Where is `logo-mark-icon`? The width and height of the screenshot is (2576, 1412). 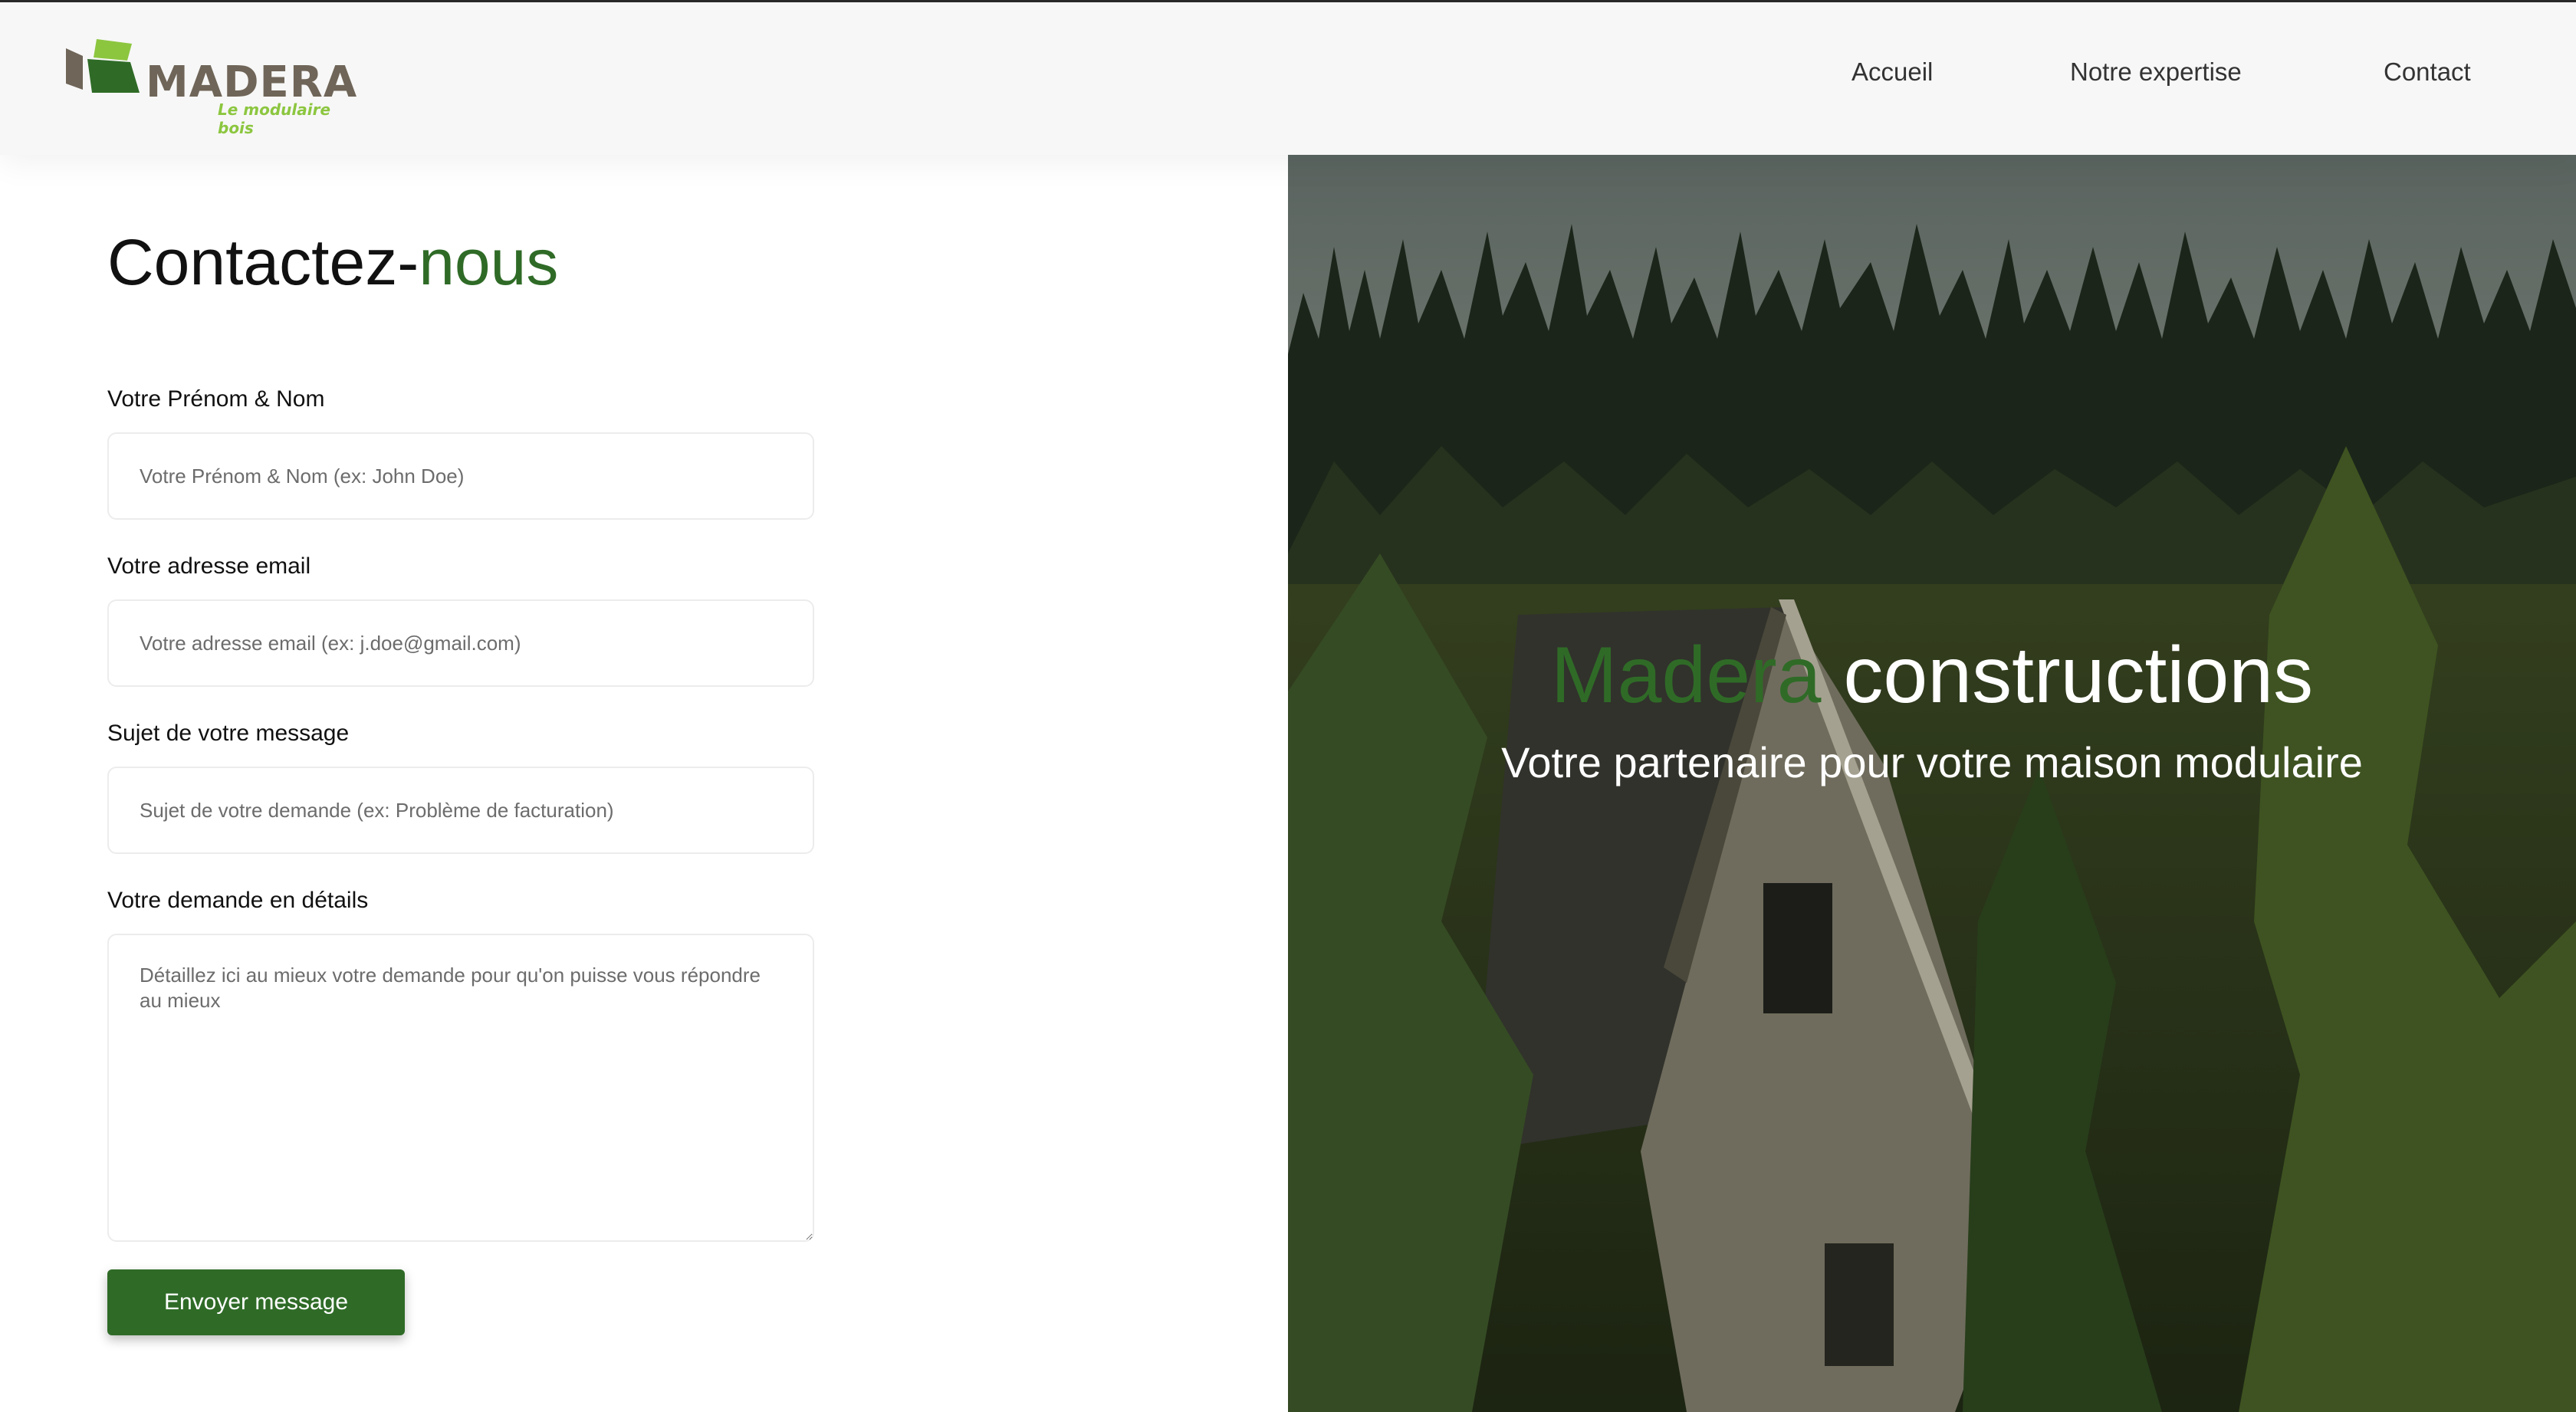 logo-mark-icon is located at coordinates (103, 66).